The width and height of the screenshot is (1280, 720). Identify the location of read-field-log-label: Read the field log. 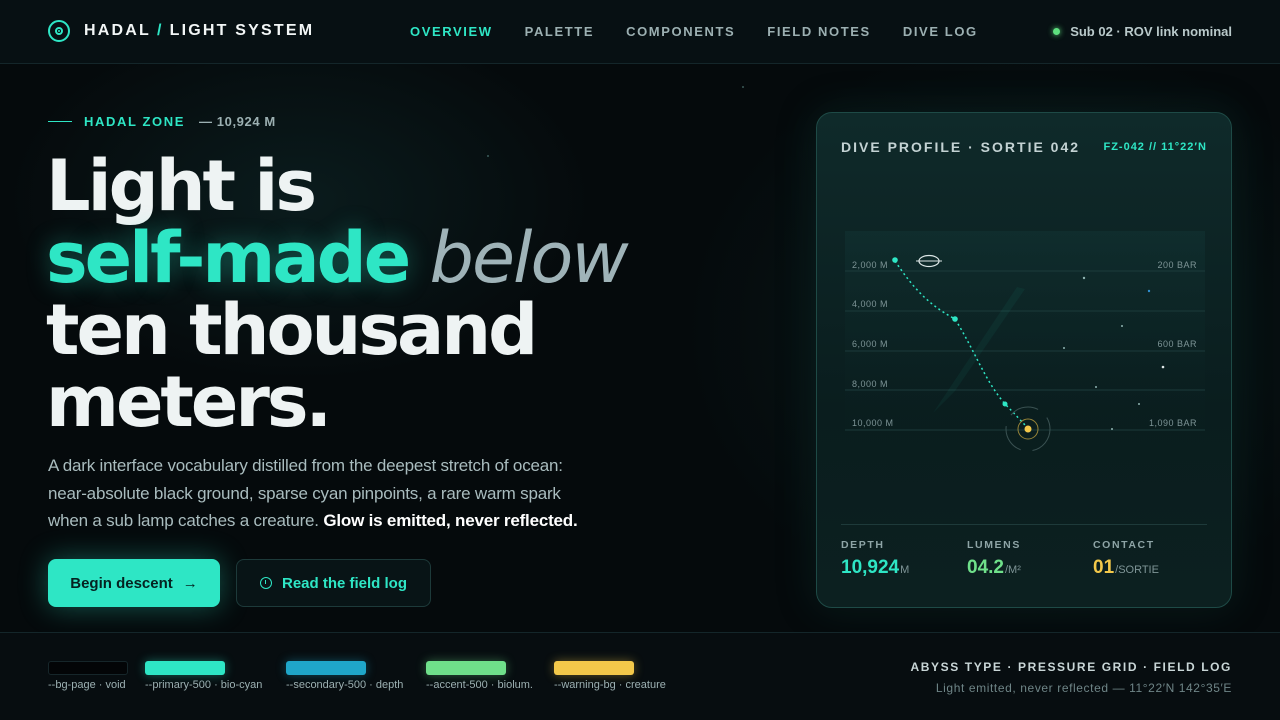
(344, 583).